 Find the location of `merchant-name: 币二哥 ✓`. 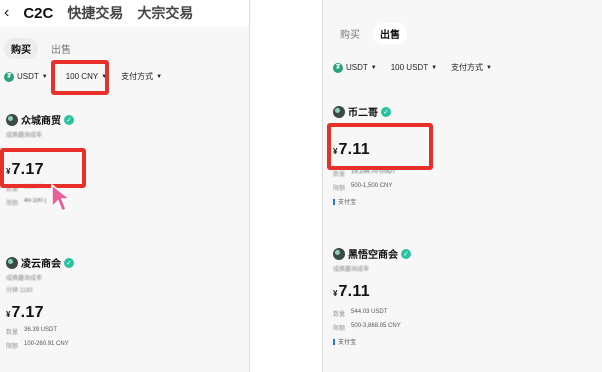

merchant-name: 币二哥 ✓ is located at coordinates (463, 111).